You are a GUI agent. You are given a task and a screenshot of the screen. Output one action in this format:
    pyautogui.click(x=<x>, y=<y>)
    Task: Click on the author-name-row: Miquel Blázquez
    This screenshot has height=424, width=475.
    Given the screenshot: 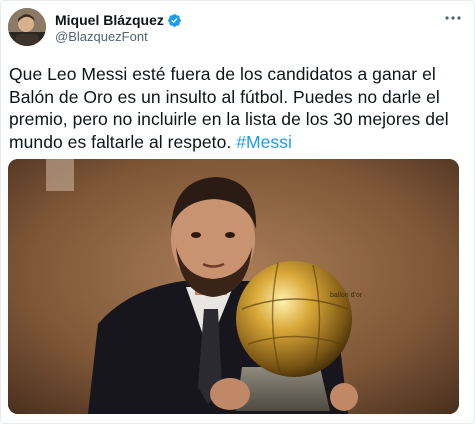 What is the action you would take?
    pyautogui.click(x=118, y=20)
    